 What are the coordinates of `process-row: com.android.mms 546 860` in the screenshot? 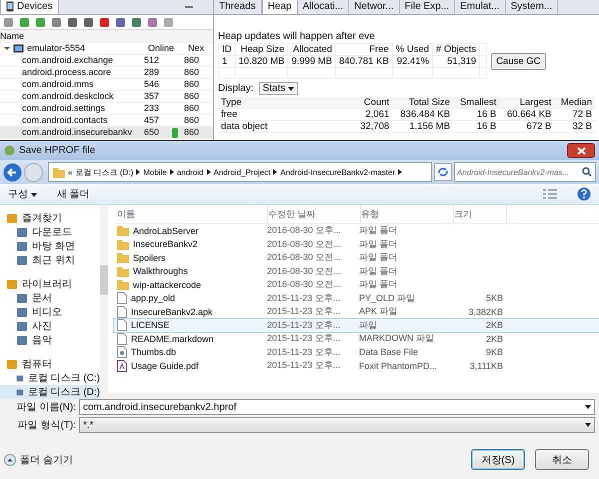 It's located at (106, 85).